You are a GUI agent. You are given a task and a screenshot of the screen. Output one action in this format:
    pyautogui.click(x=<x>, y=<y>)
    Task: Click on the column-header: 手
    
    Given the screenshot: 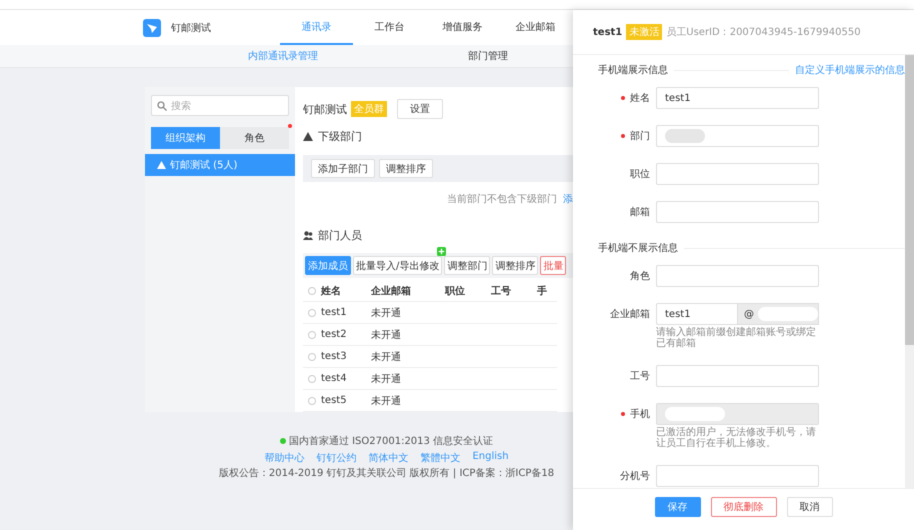 What is the action you would take?
    pyautogui.click(x=547, y=291)
    